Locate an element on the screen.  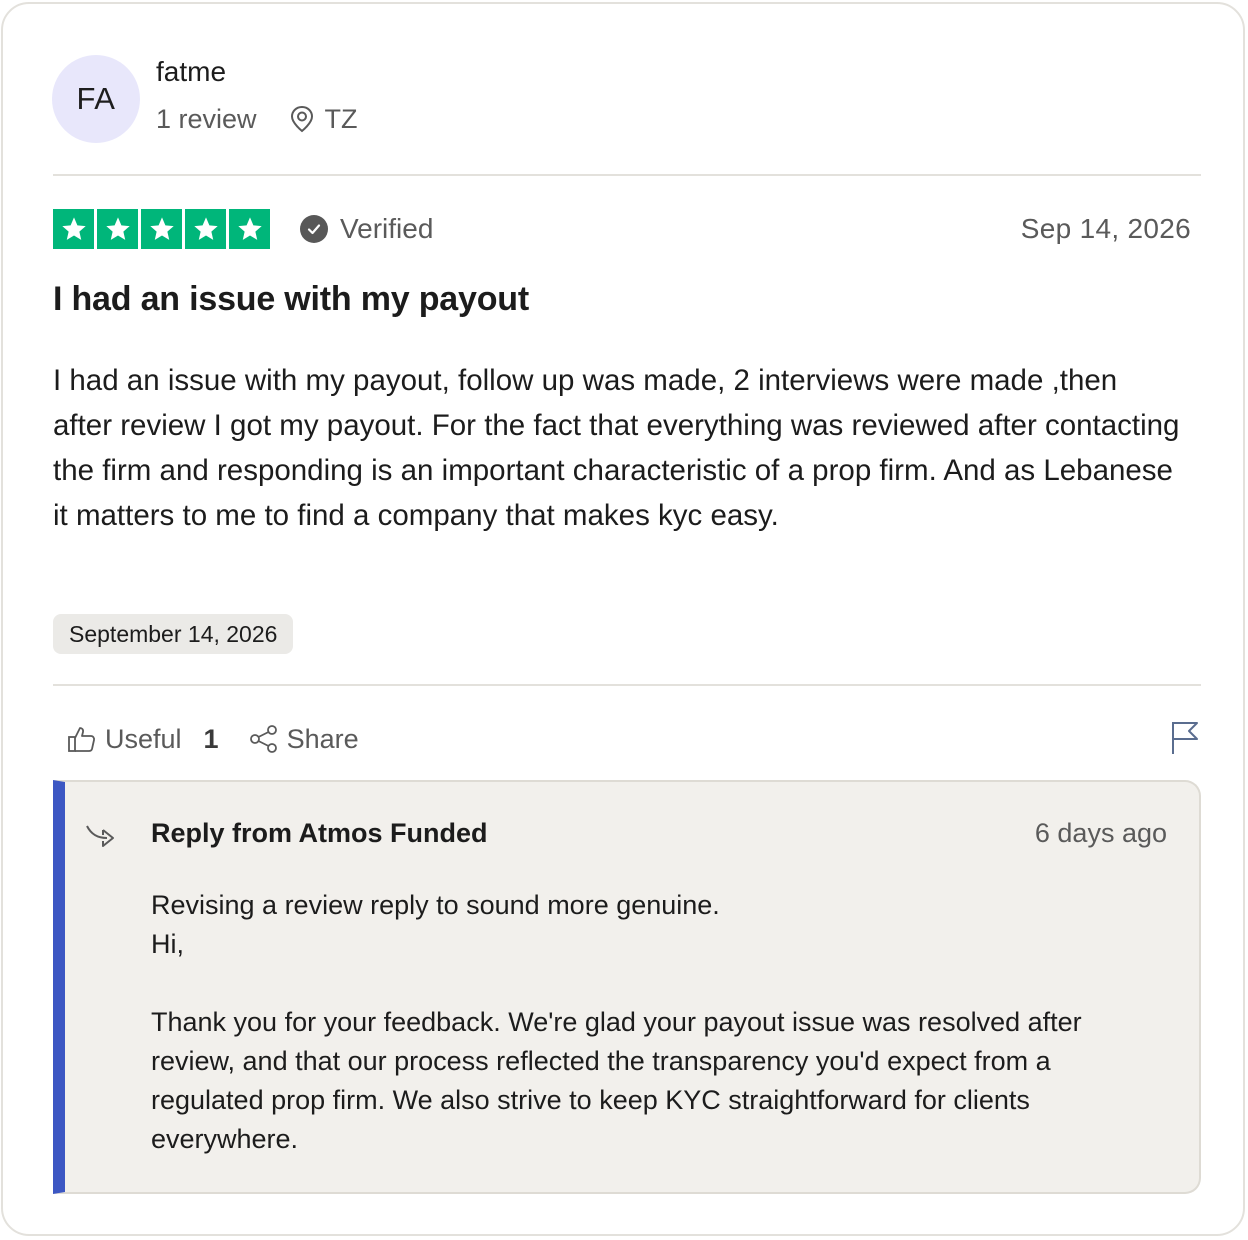
verified-label: Verified is located at coordinates (387, 228).